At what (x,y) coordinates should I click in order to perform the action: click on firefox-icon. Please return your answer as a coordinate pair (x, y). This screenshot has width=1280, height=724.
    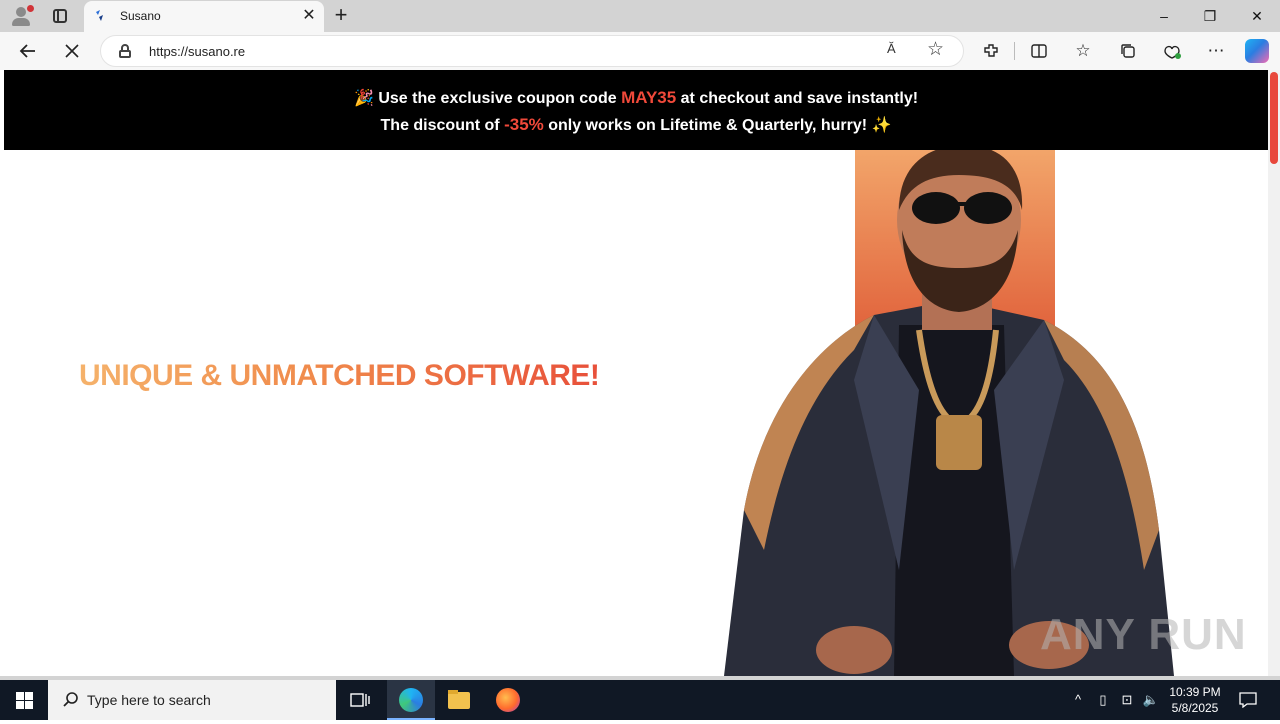
    Looking at the image, I should click on (508, 700).